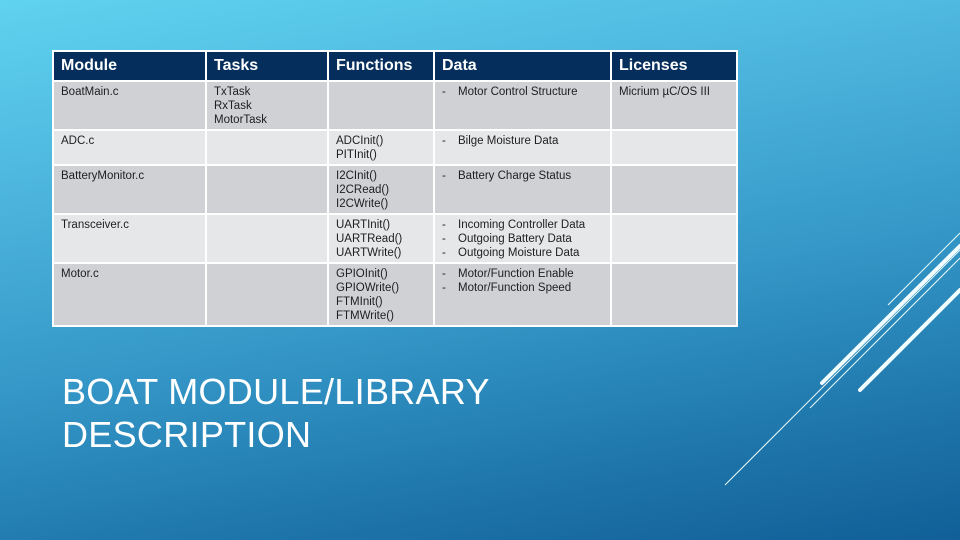  I want to click on data-bullet-item: - Incoming Controller Data, so click(523, 225).